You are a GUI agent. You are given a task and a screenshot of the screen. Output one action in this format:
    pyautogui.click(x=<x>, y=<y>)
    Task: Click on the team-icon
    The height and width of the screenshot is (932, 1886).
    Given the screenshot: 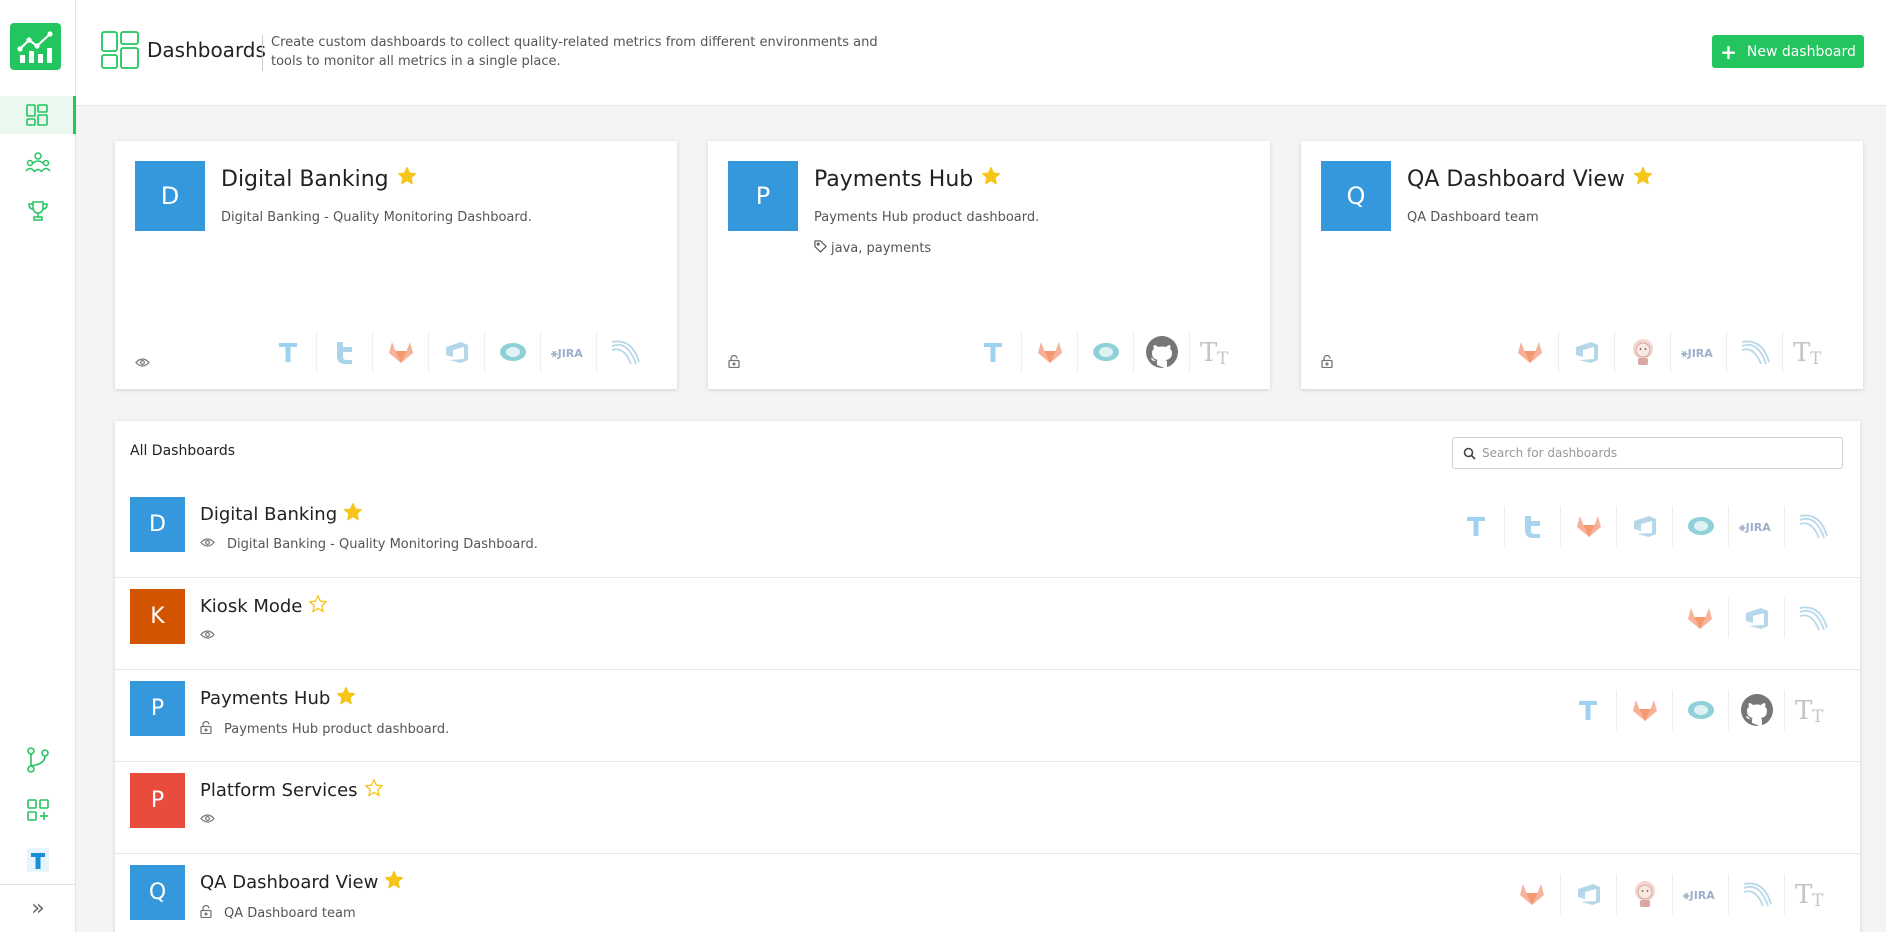 What is the action you would take?
    pyautogui.click(x=38, y=162)
    